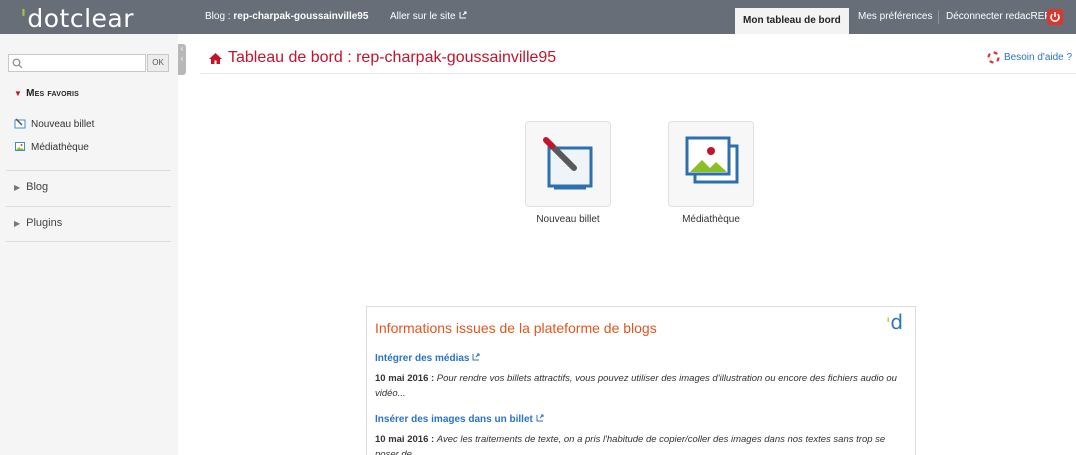 This screenshot has height=455, width=1076. I want to click on tile-media, so click(711, 164).